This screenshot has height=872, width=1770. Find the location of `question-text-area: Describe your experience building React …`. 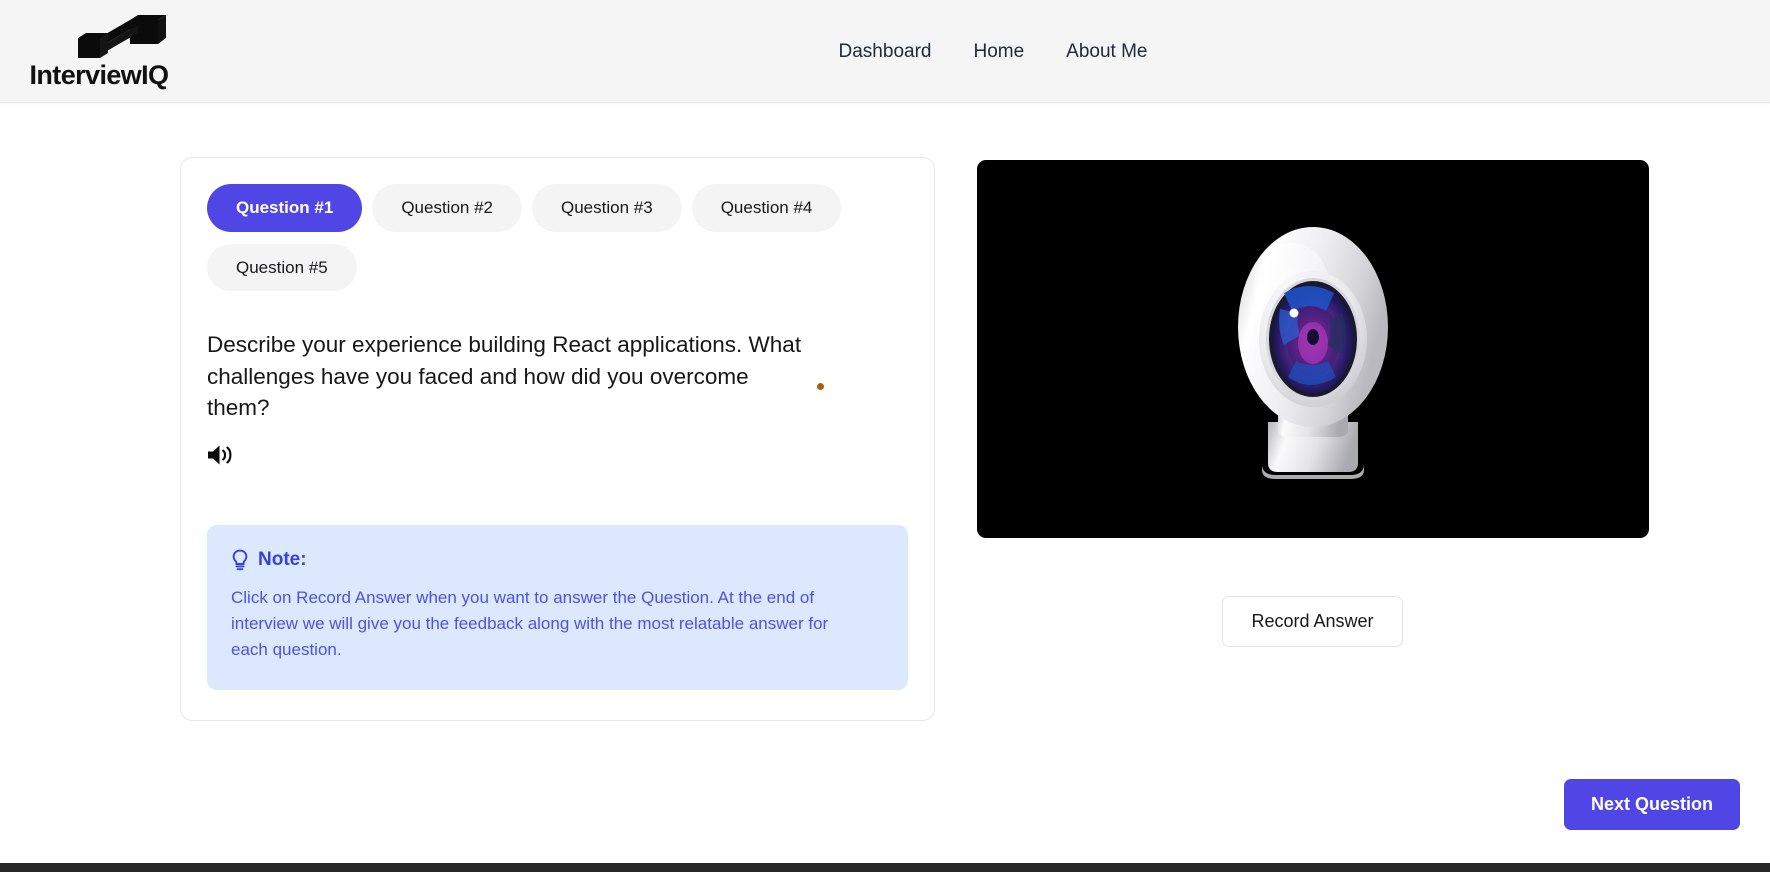

question-text-area: Describe your experience building React … is located at coordinates (557, 400).